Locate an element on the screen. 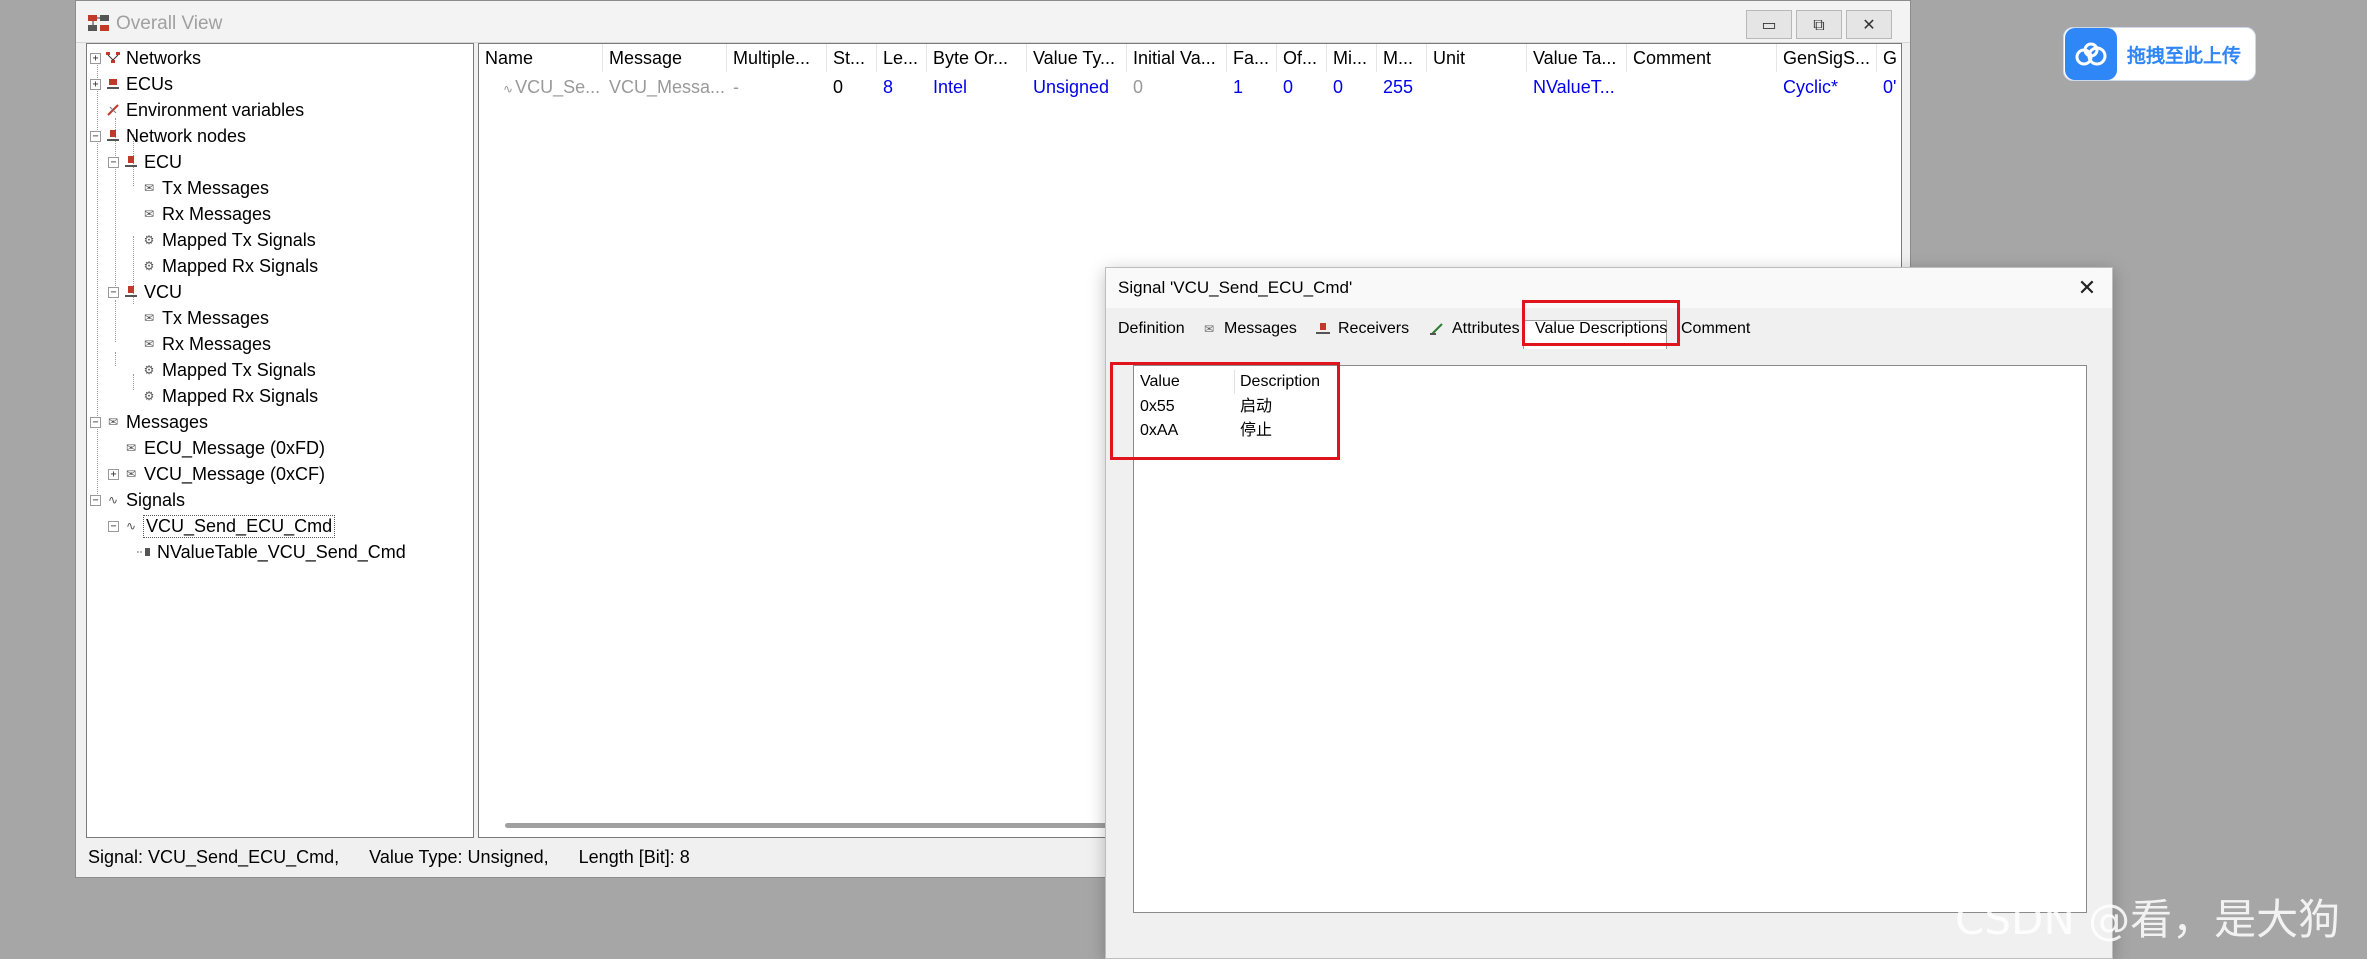 The width and height of the screenshot is (2367, 959). tree-item-ecus: + ECUs is located at coordinates (131, 84).